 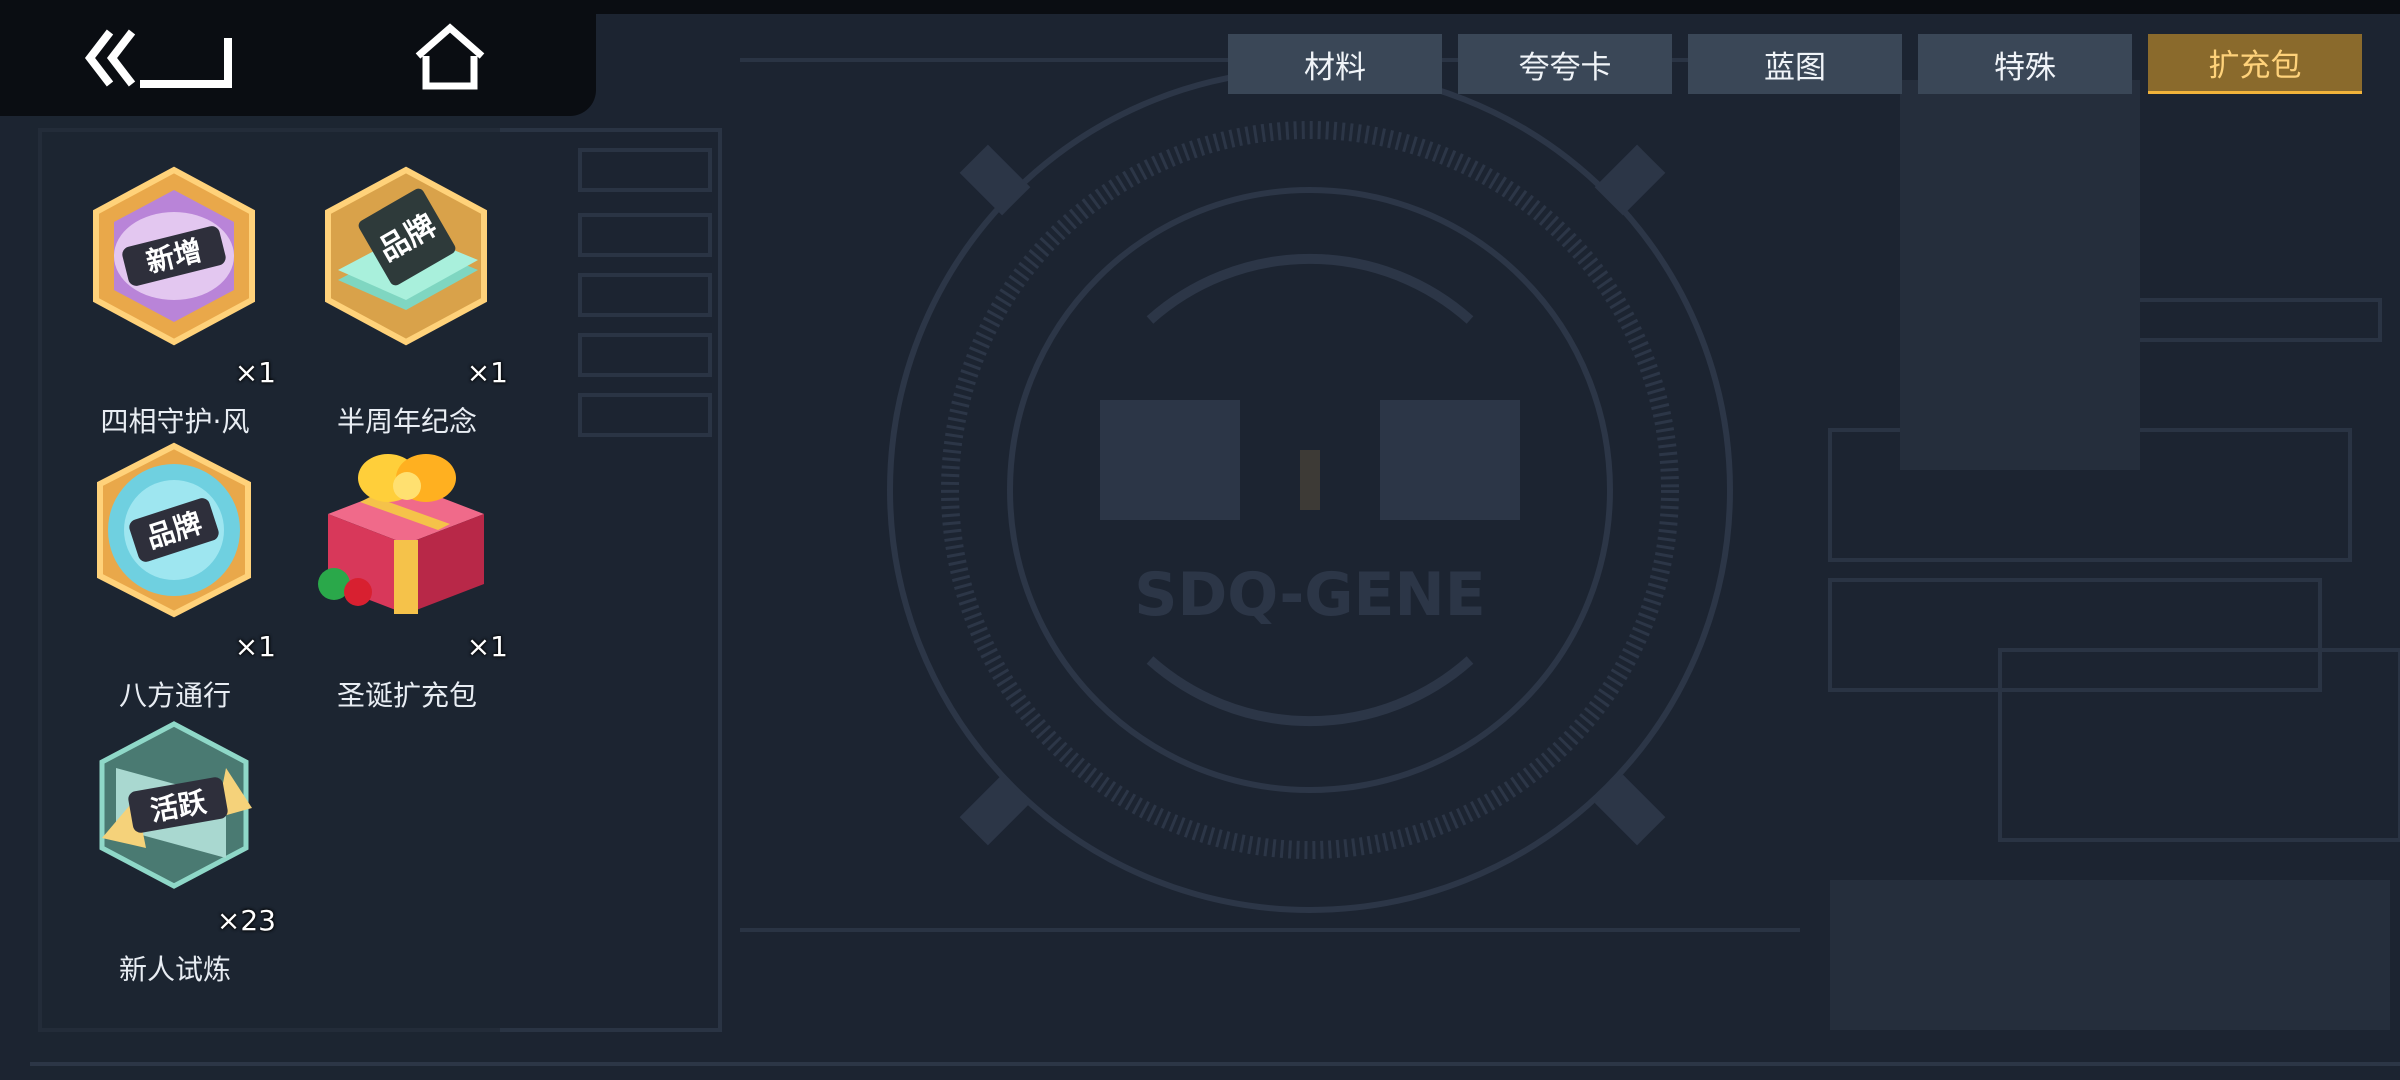 What do you see at coordinates (1335, 64) in the screenshot?
I see `tab-materials: 材料` at bounding box center [1335, 64].